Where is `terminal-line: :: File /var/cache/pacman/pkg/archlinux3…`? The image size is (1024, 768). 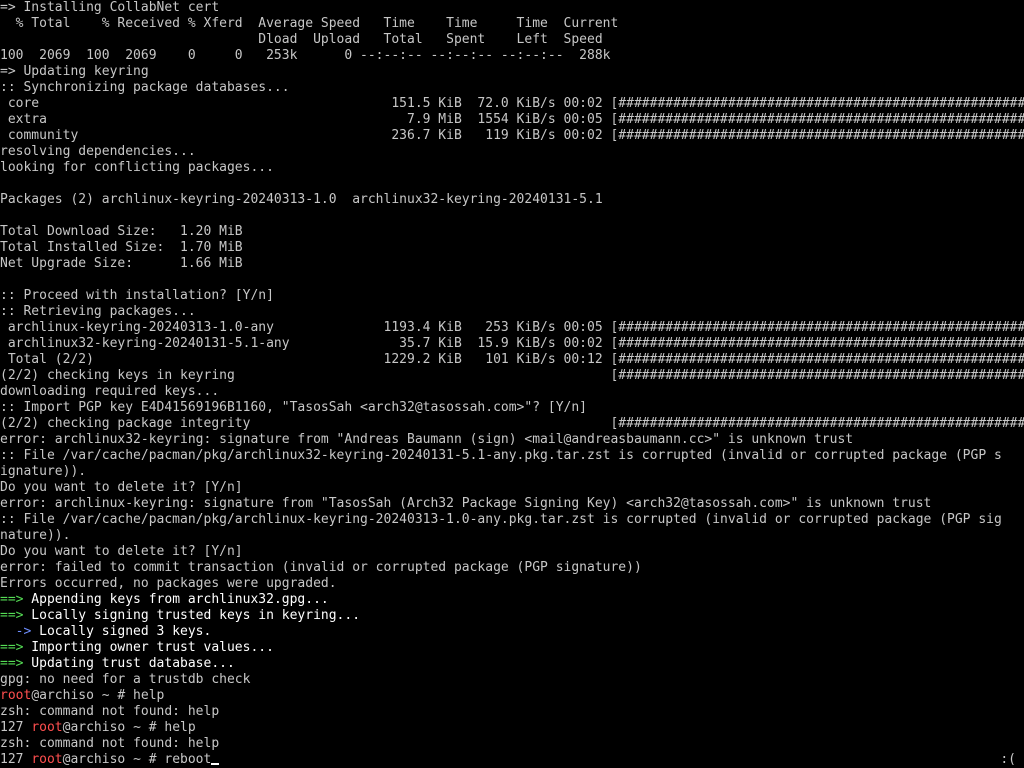
terminal-line: :: File /var/cache/pacman/pkg/archlinux3… is located at coordinates (512, 456).